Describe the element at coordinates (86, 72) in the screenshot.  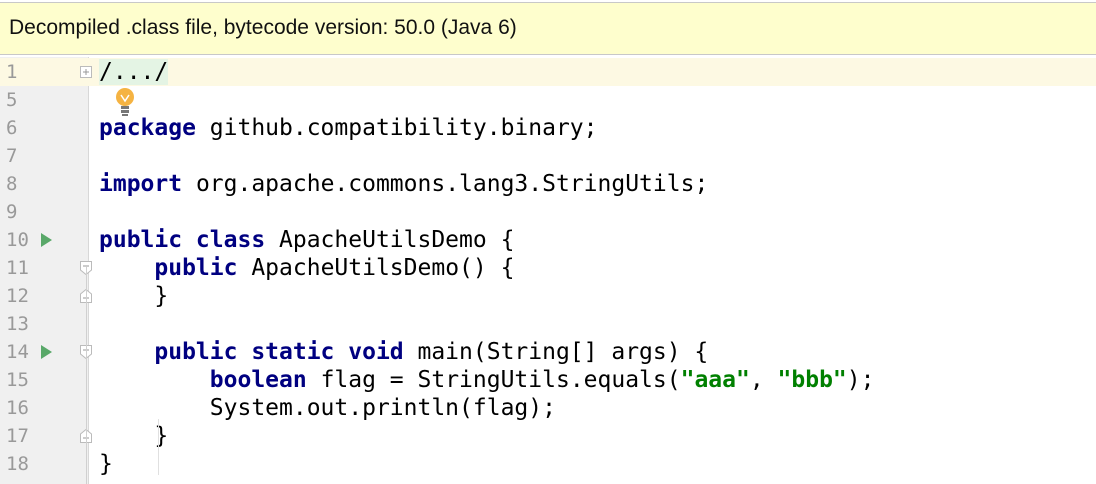
I see `fold-expand-icon` at that location.